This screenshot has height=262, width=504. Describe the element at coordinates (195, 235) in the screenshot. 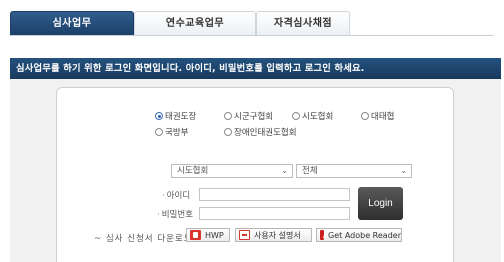

I see `hwp-file-icon` at that location.